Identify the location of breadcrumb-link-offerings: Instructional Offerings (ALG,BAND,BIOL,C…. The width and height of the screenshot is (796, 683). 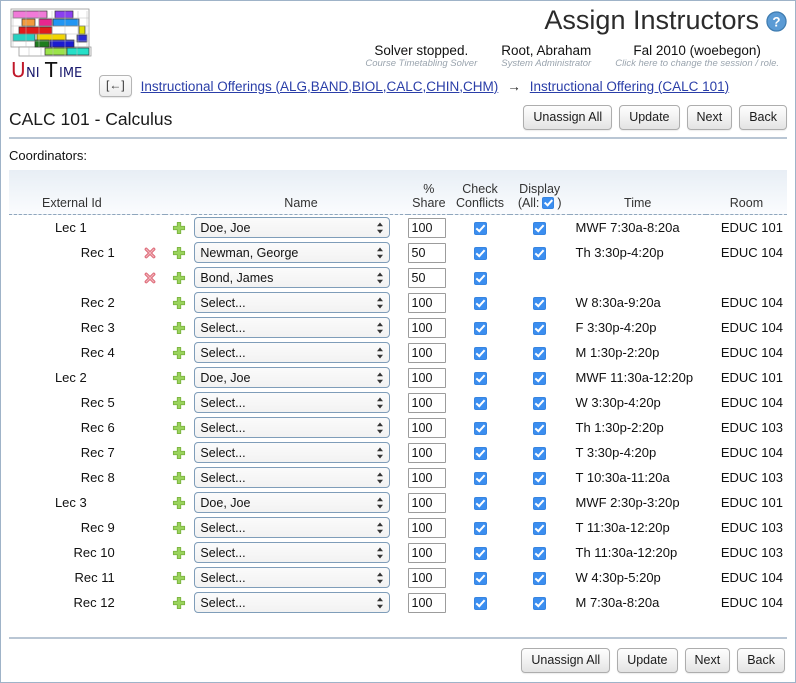
(320, 86).